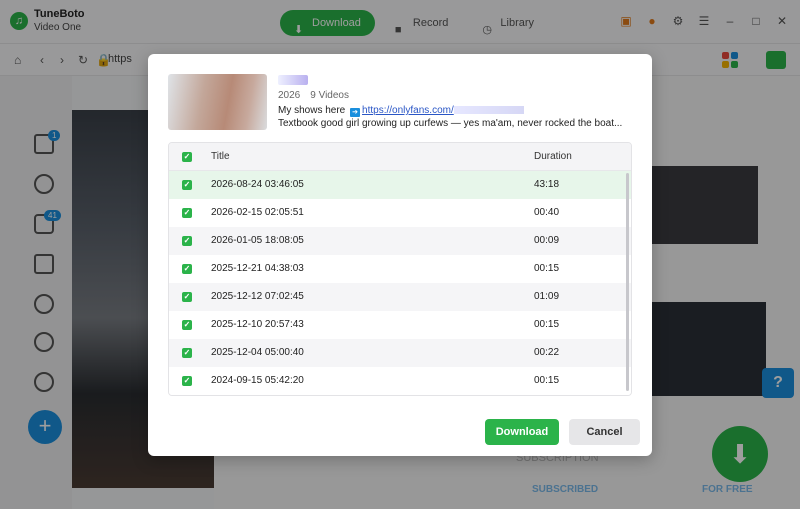 The image size is (800, 509). What do you see at coordinates (257, 296) in the screenshot?
I see `row-title: 2025-12-12 07:02:45` at bounding box center [257, 296].